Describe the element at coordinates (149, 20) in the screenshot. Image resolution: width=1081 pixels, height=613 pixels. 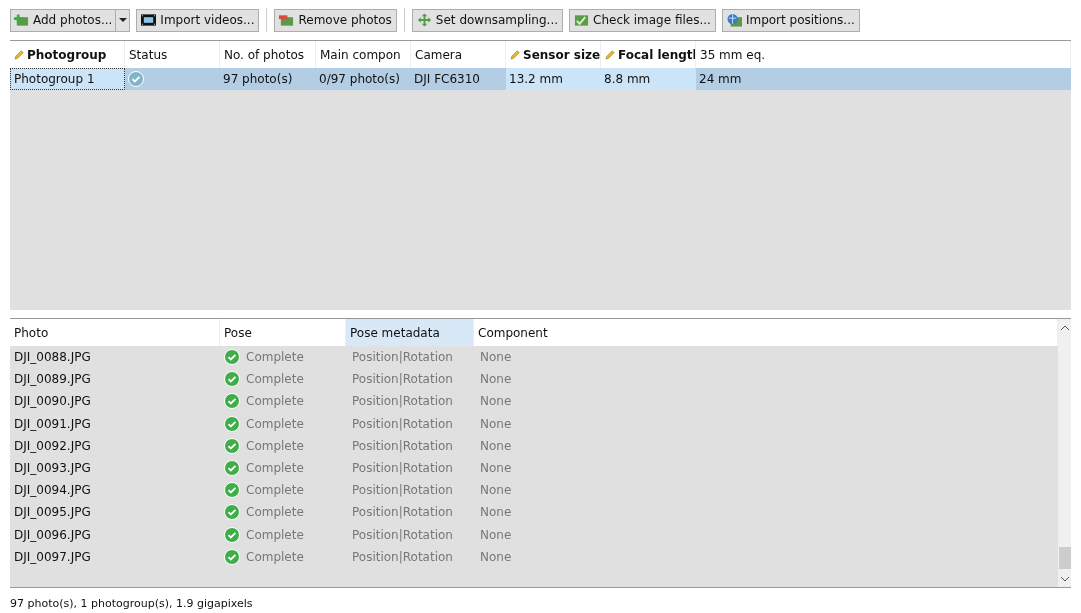
I see `film-strip-icon` at that location.